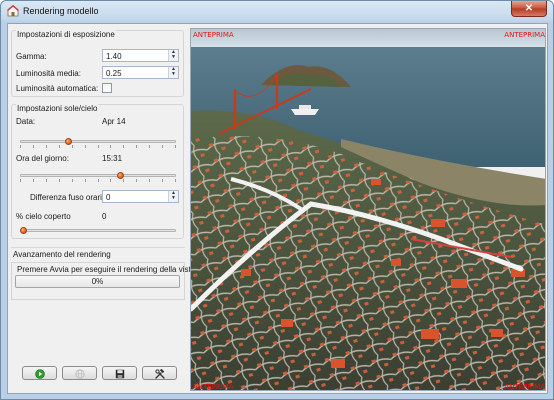 This screenshot has height=400, width=554. What do you see at coordinates (104, 216) in the screenshot?
I see `cloud-cover-value: 0` at bounding box center [104, 216].